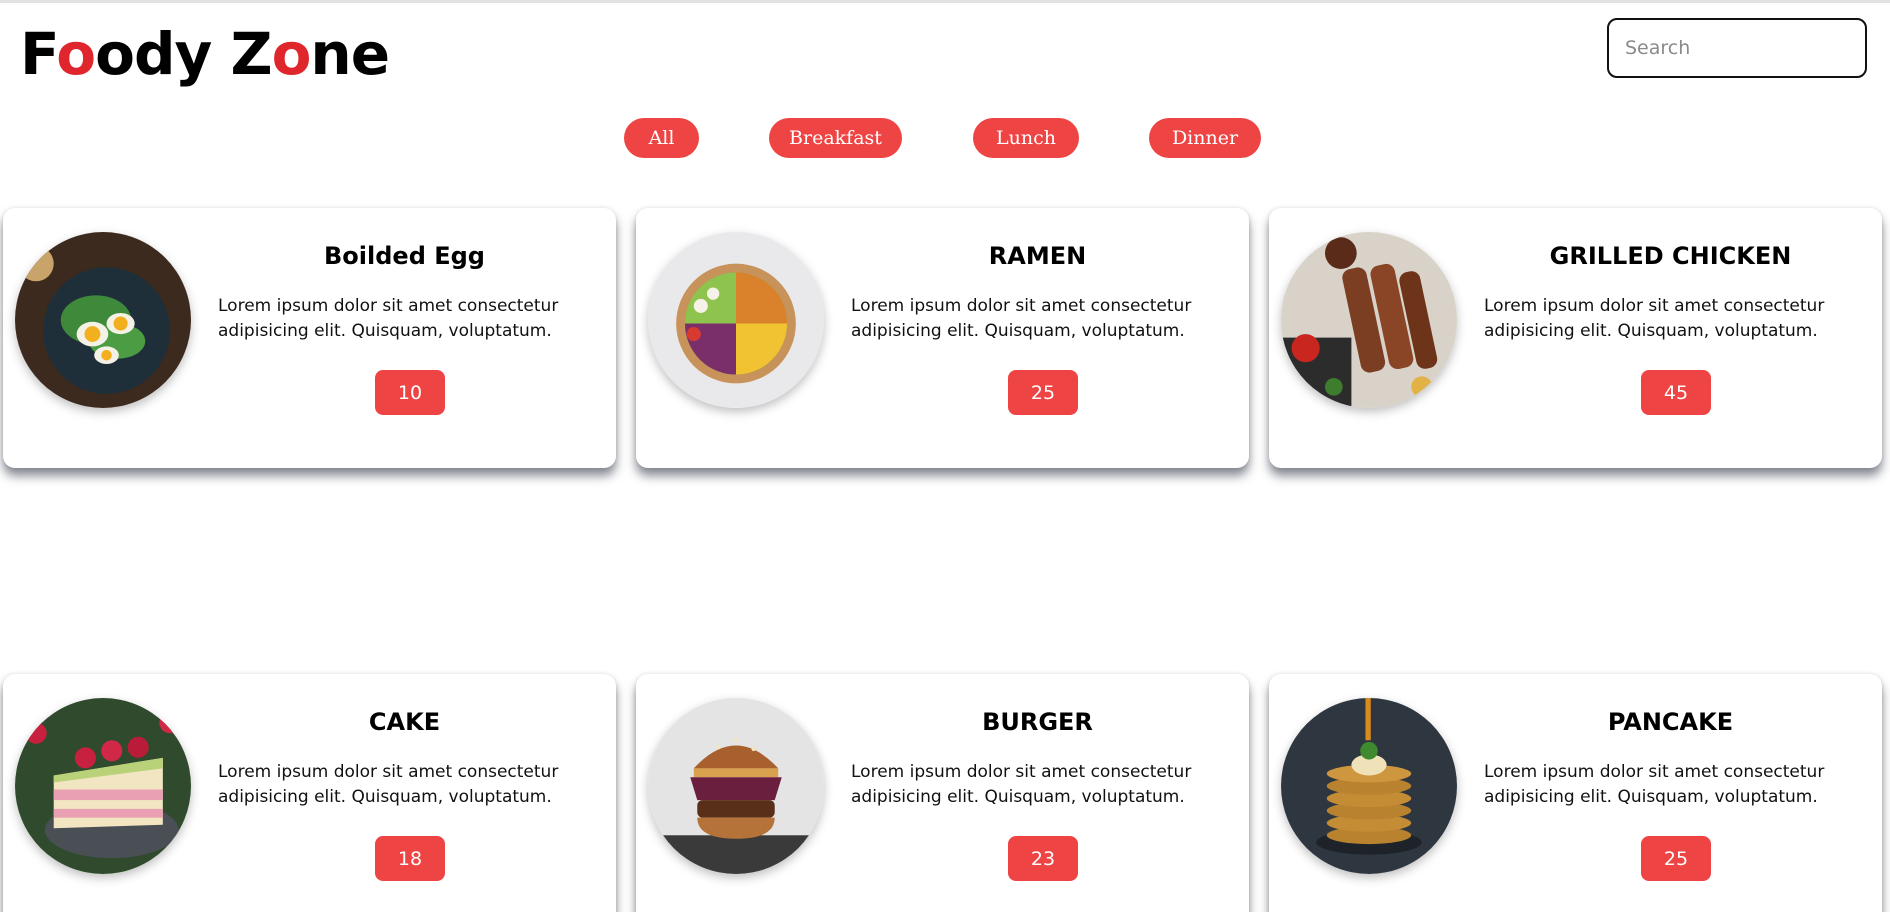  I want to click on cake-image, so click(103, 786).